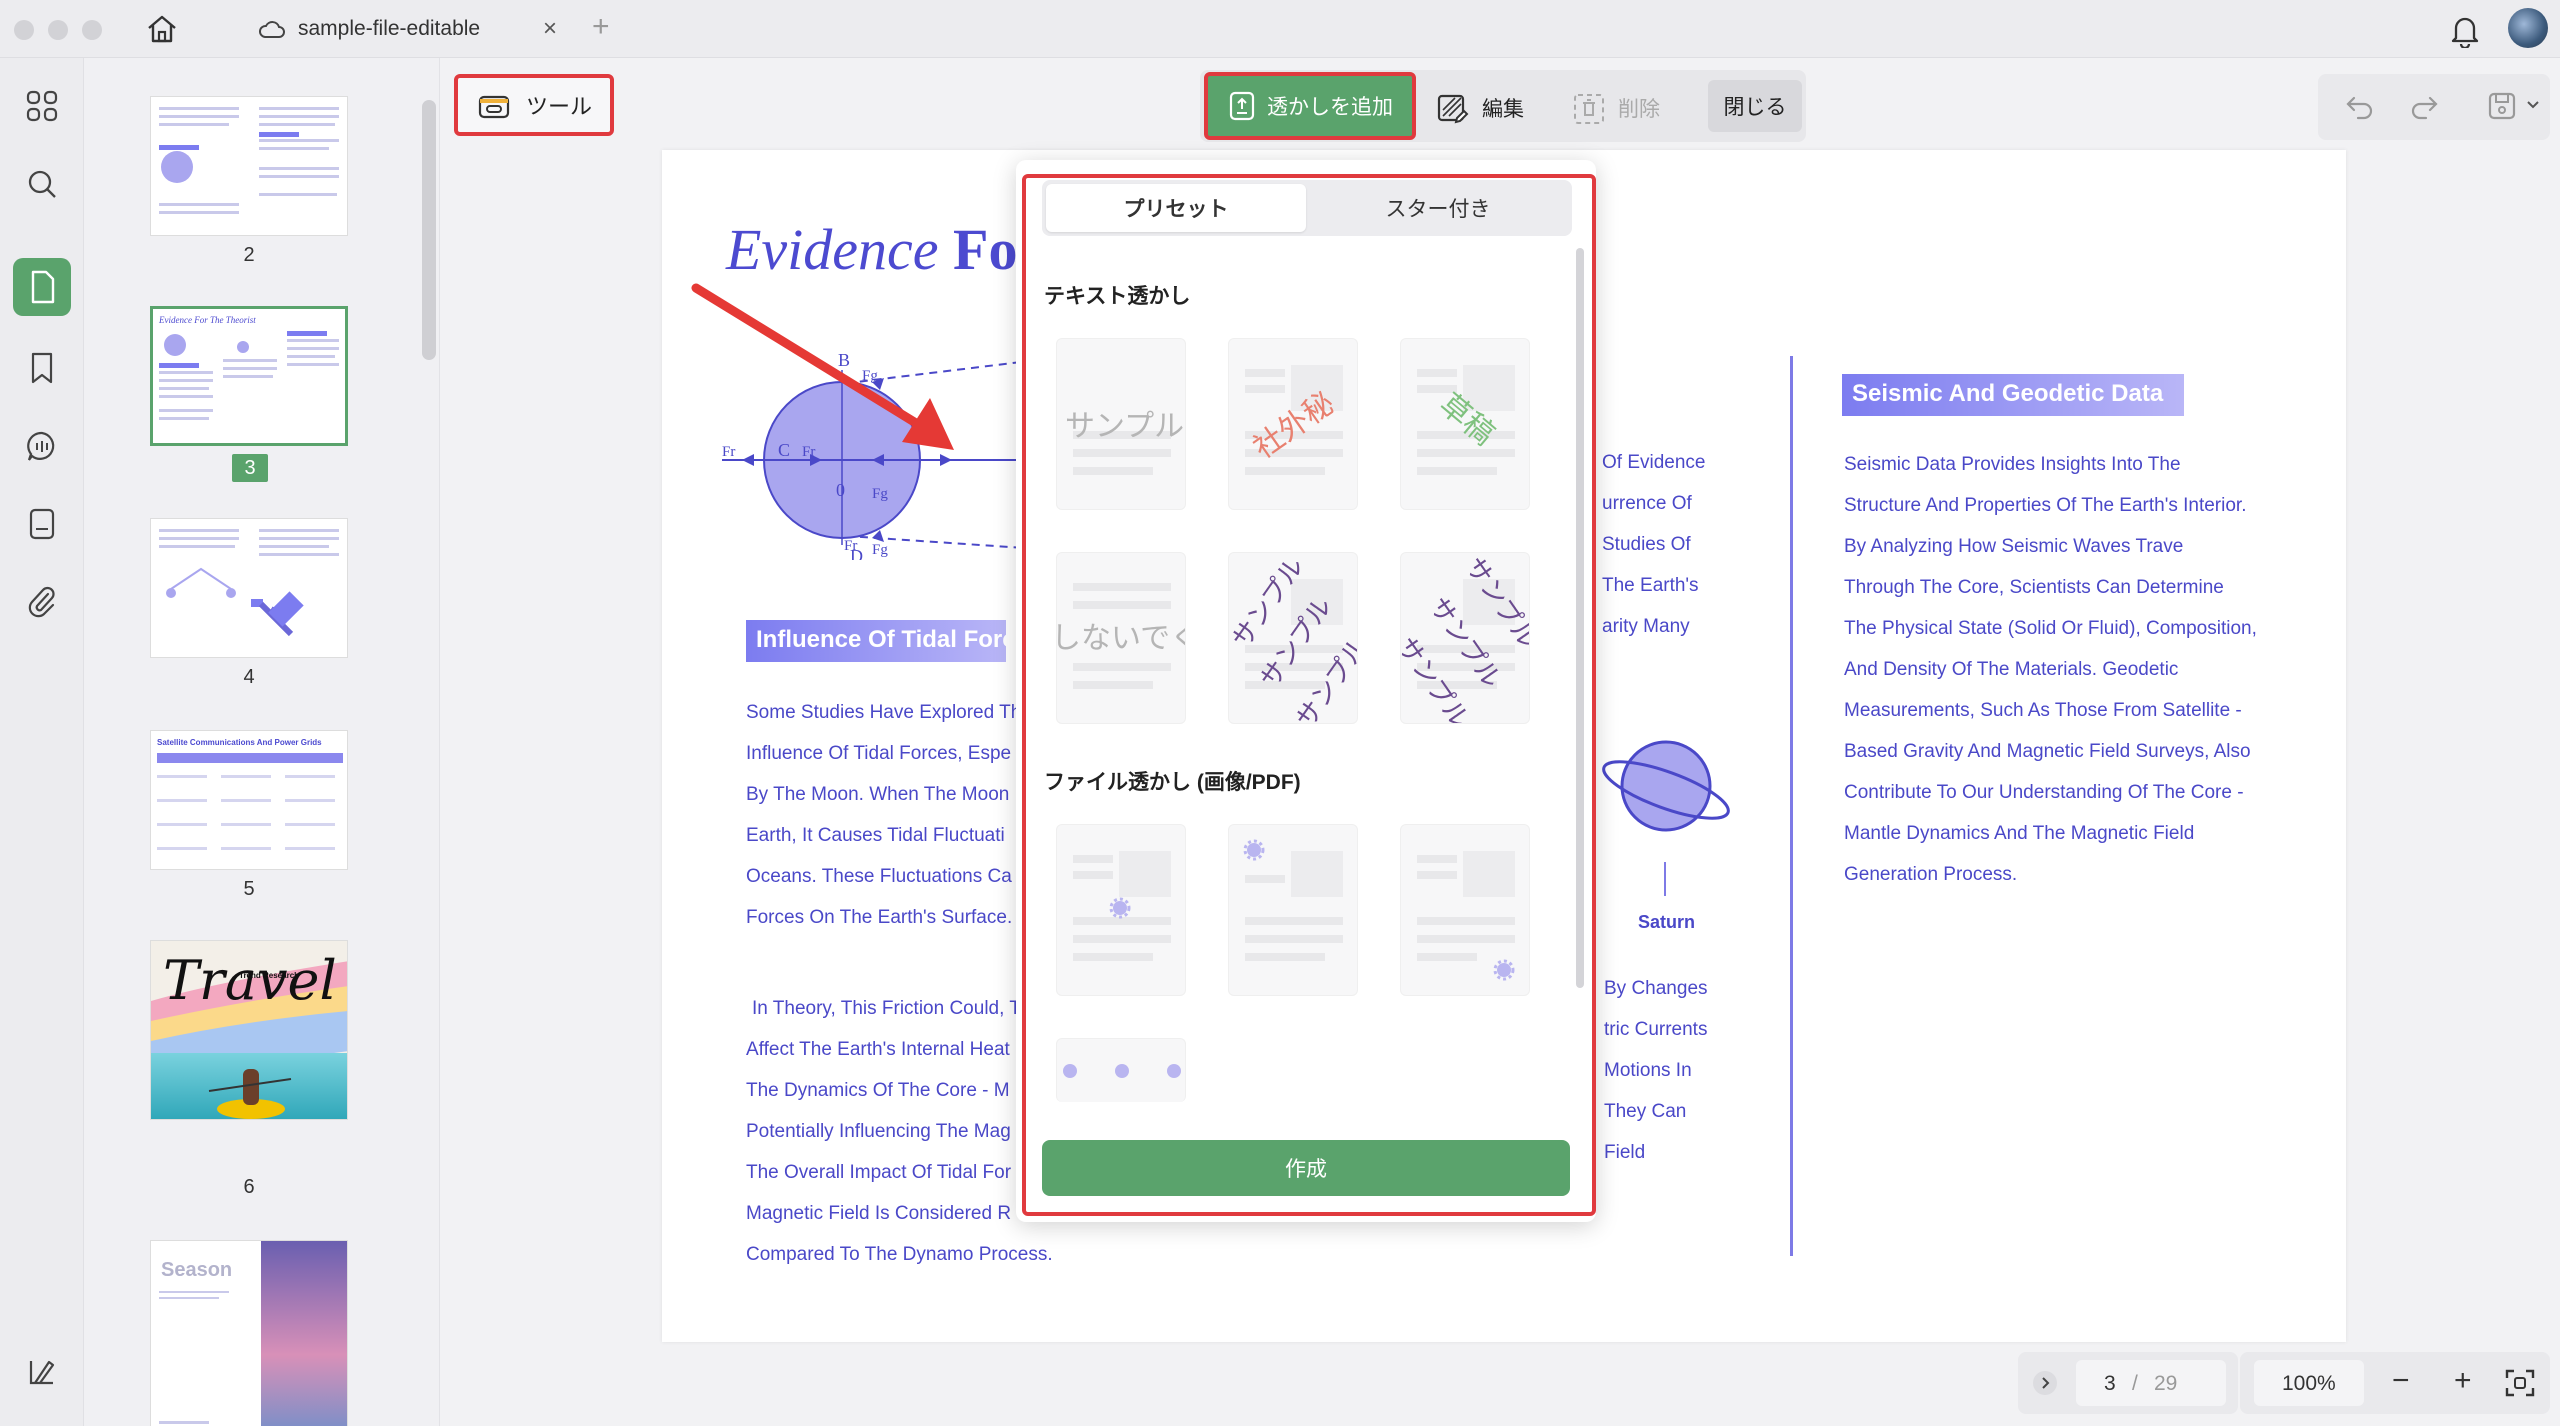 The width and height of the screenshot is (2560, 1426). What do you see at coordinates (2424, 106) in the screenshot?
I see `redo-icon` at bounding box center [2424, 106].